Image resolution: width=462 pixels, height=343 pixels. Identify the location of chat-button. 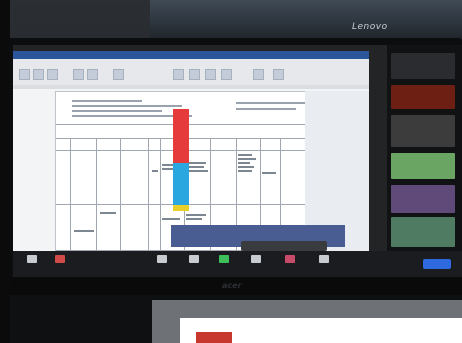
(194, 260).